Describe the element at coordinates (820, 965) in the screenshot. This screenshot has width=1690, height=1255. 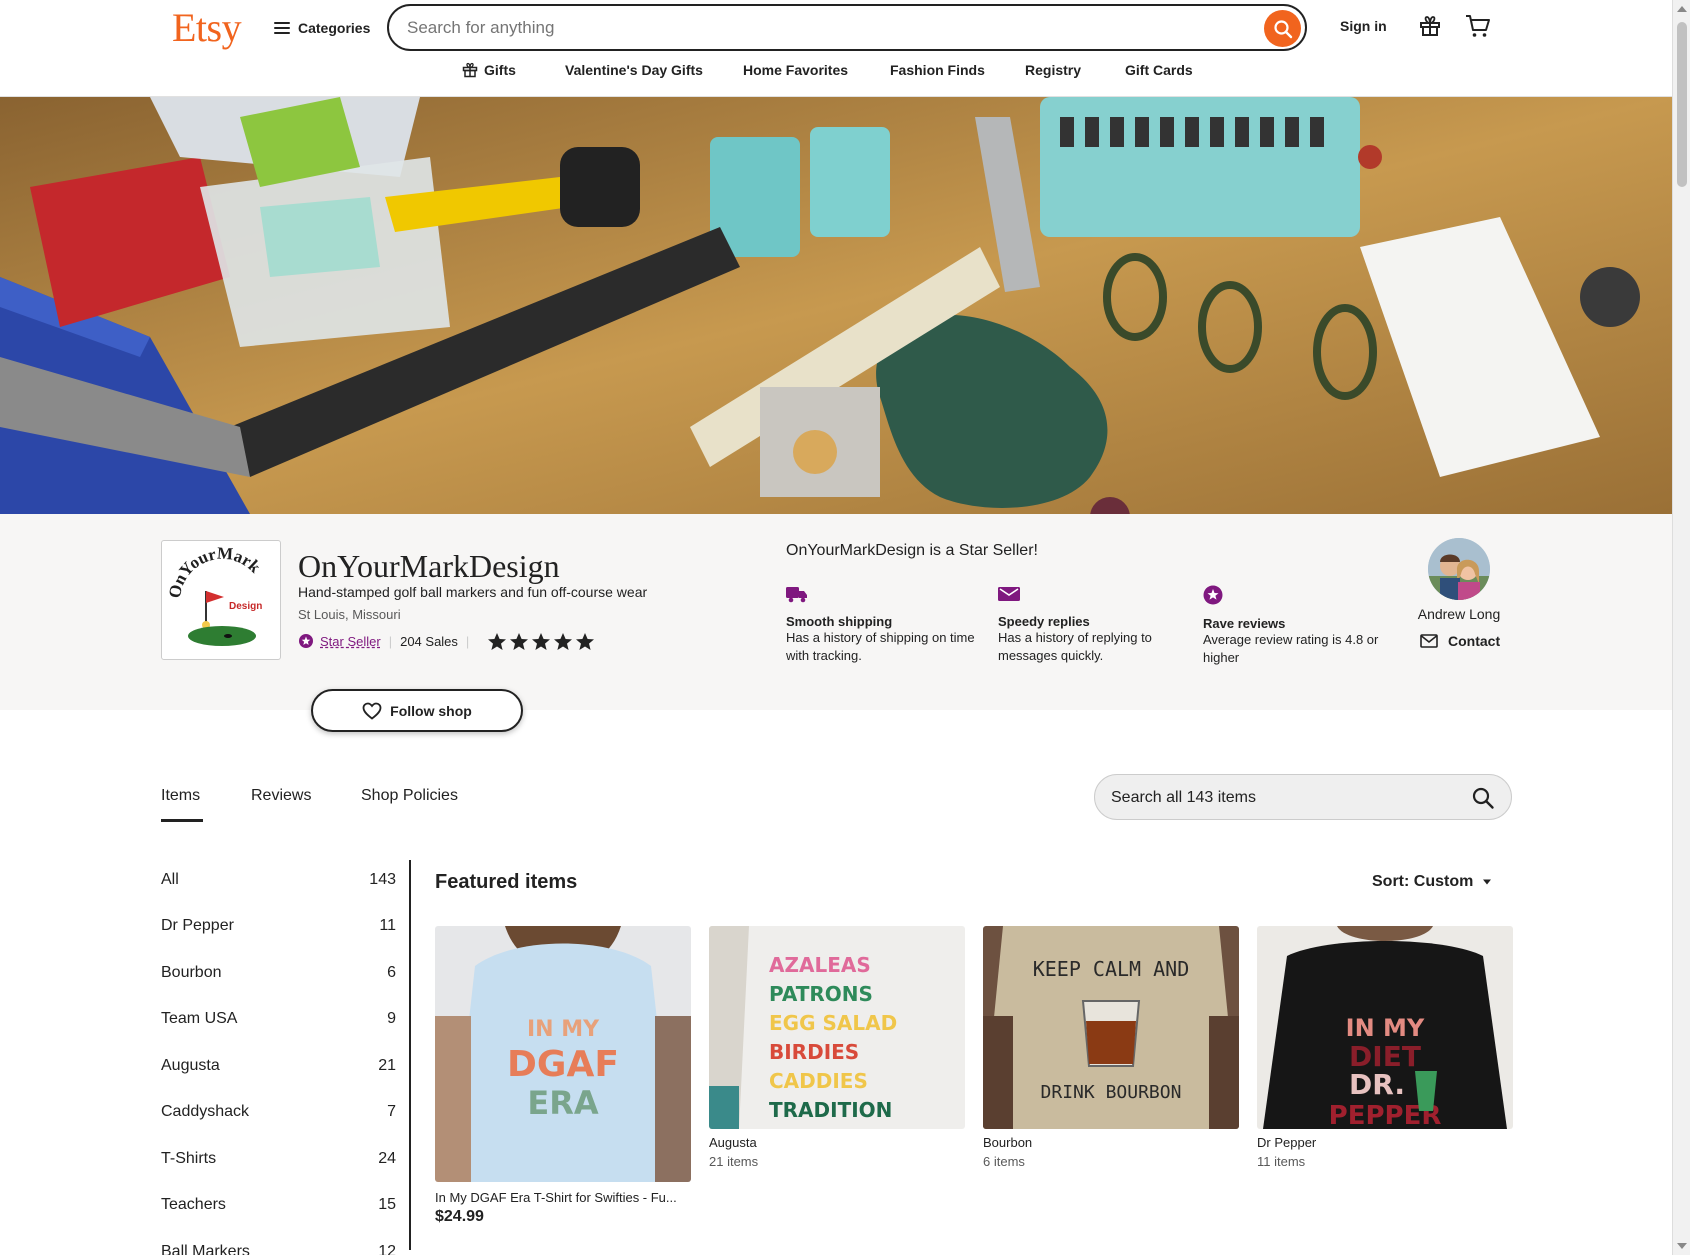
I see `shirt-text: AZALEAS` at that location.